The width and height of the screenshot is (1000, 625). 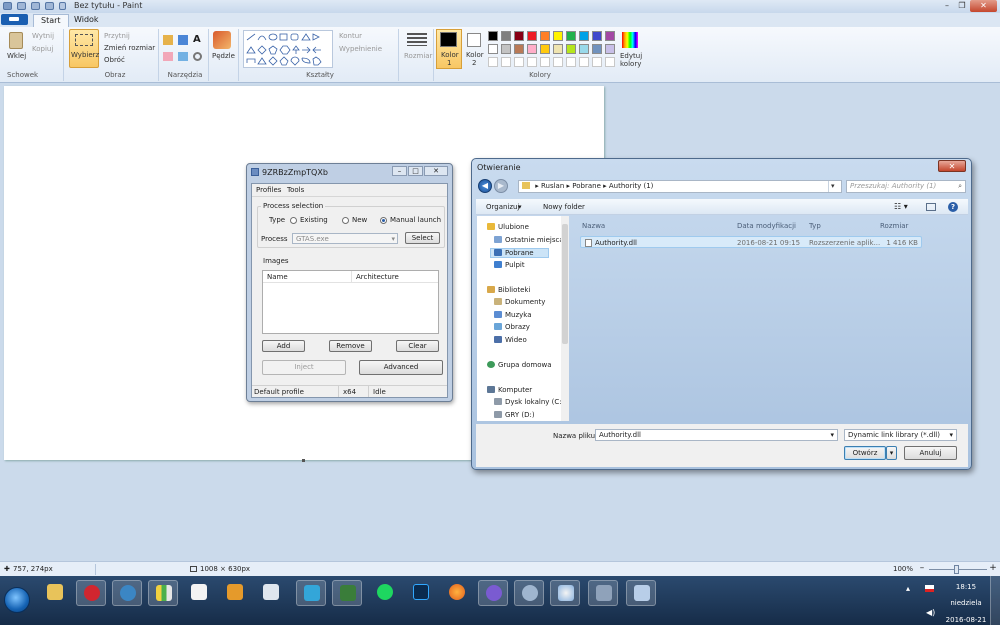 What do you see at coordinates (168, 56) in the screenshot?
I see `eraser-icon` at bounding box center [168, 56].